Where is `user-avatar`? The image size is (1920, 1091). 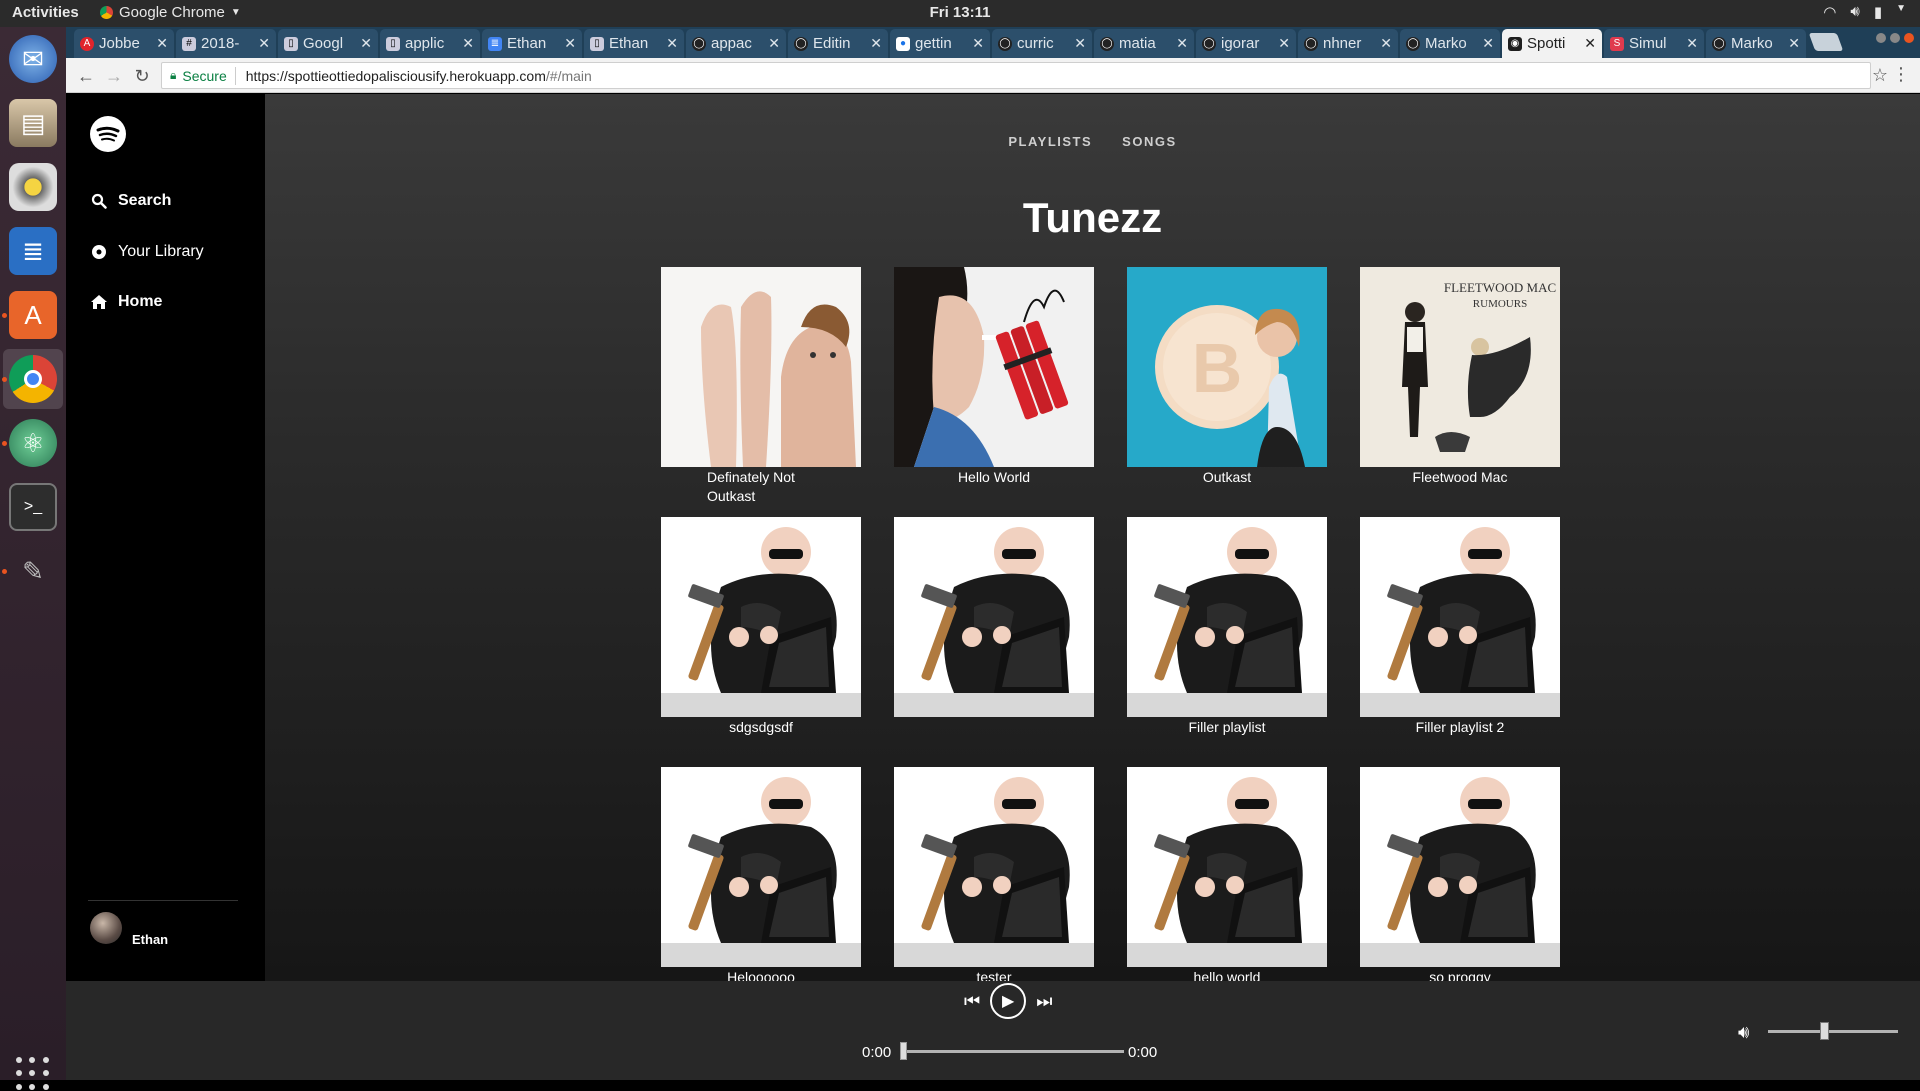 user-avatar is located at coordinates (106, 928).